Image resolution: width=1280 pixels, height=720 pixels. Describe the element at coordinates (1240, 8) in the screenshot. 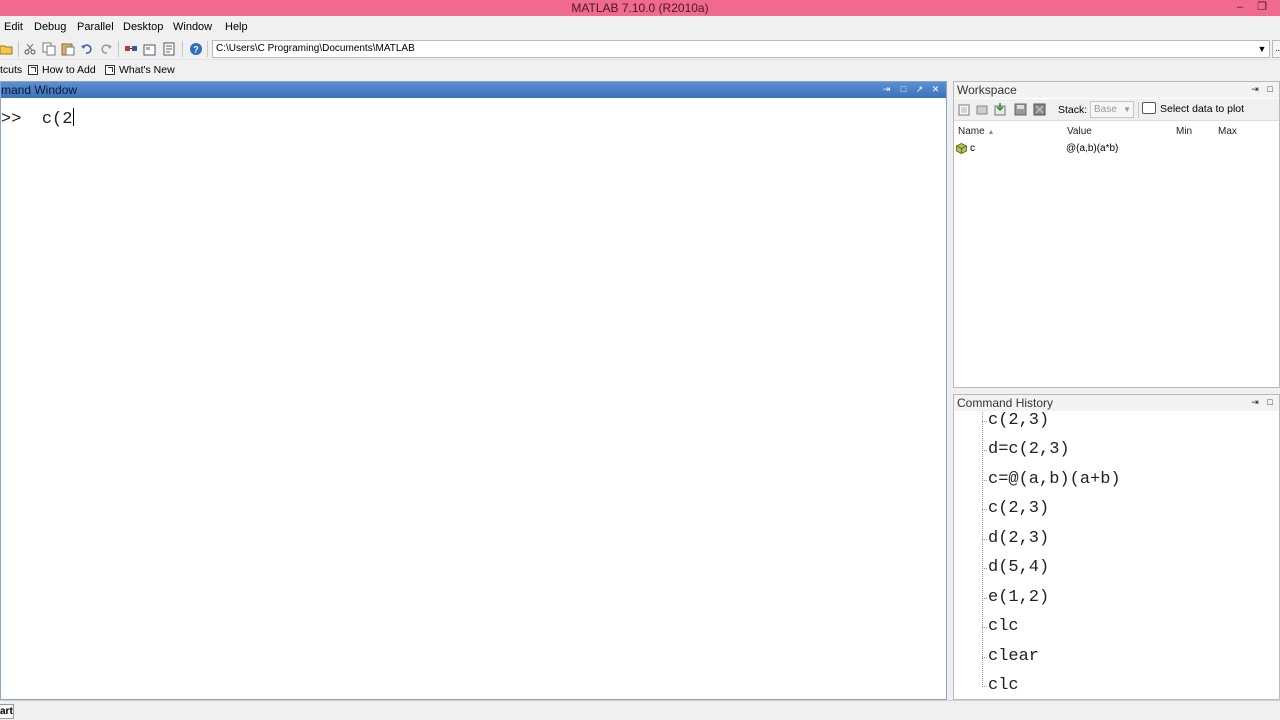

I see `minimize-button: –` at that location.